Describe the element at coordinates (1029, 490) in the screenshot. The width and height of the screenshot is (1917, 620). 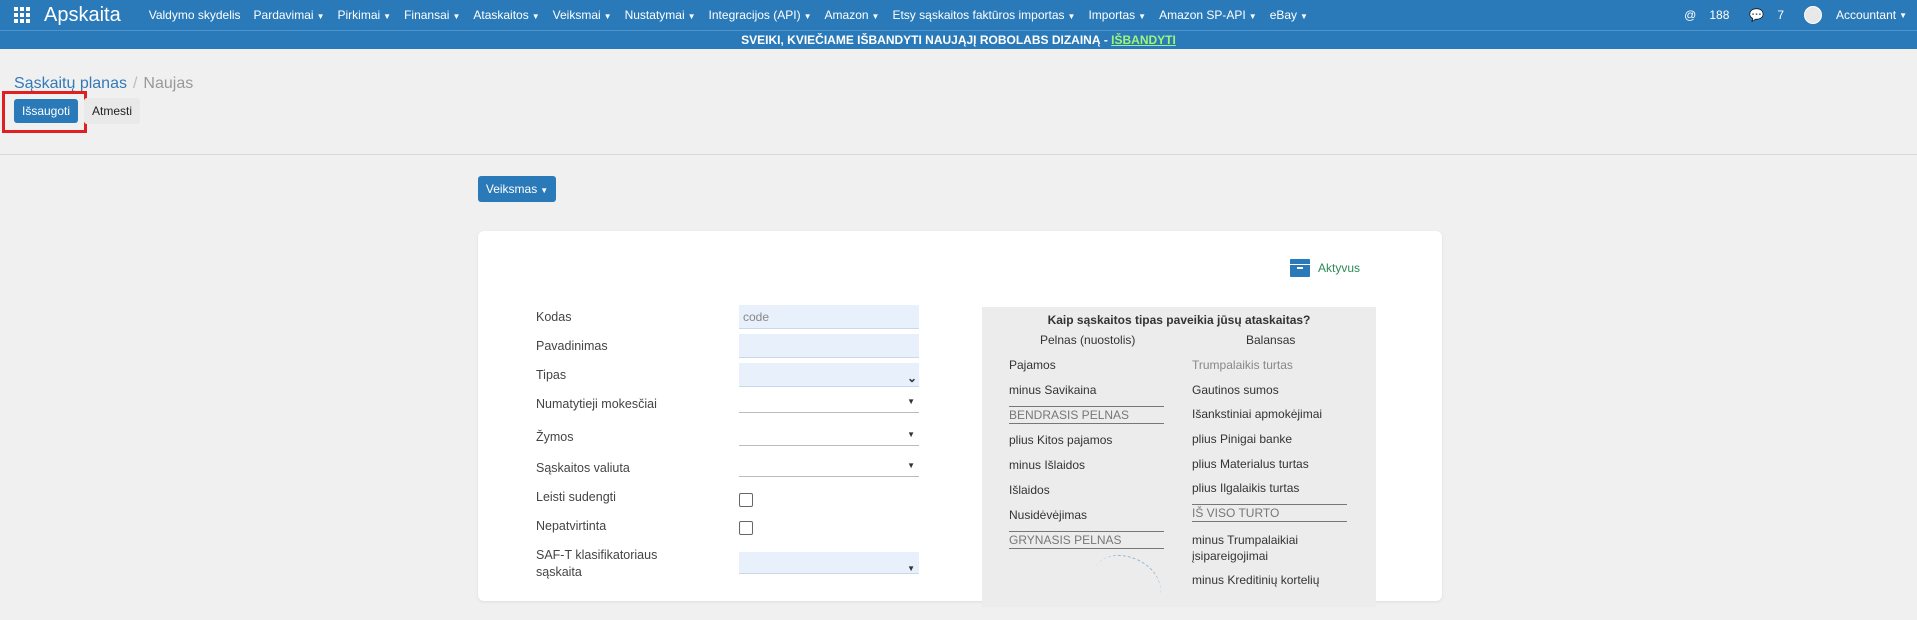
I see `pl-expenses-2: Išlaidos` at that location.